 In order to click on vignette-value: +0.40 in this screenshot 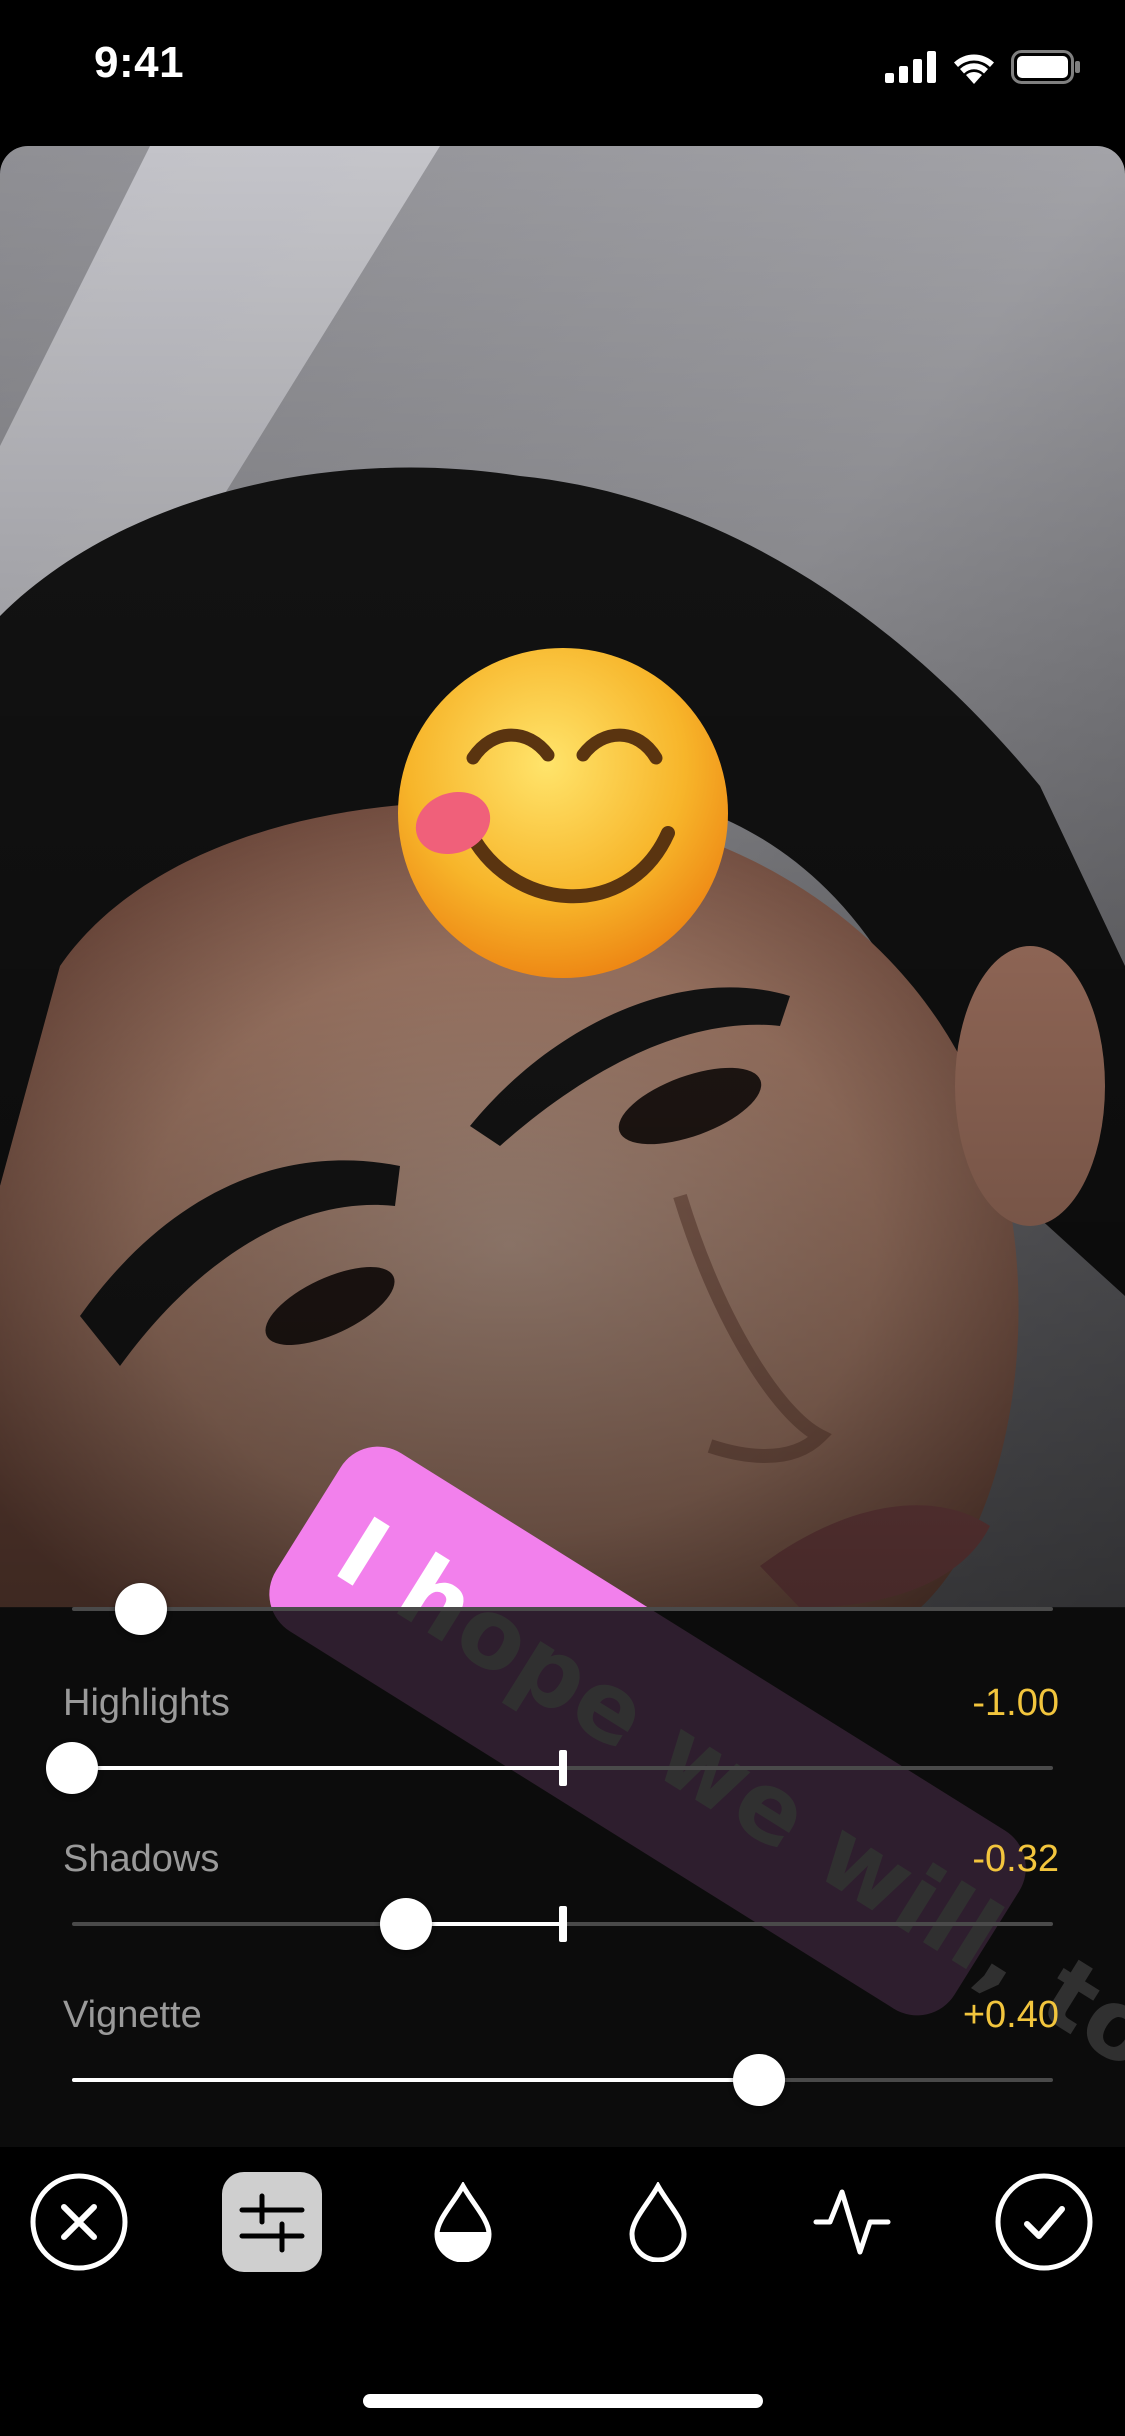, I will do `click(1010, 2015)`.